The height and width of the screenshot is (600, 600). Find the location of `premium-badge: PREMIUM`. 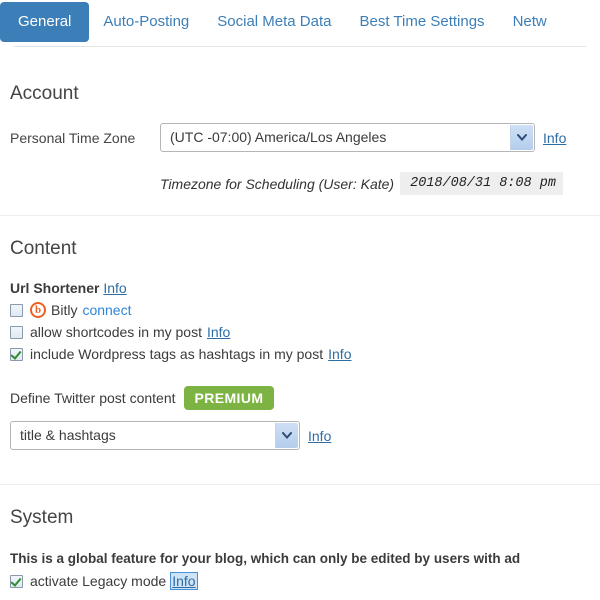

premium-badge: PREMIUM is located at coordinates (229, 398).